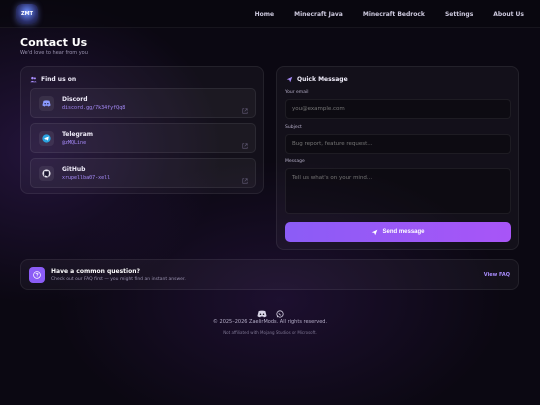  What do you see at coordinates (86, 178) in the screenshot?
I see `contact-value: xrupellba07-xell` at bounding box center [86, 178].